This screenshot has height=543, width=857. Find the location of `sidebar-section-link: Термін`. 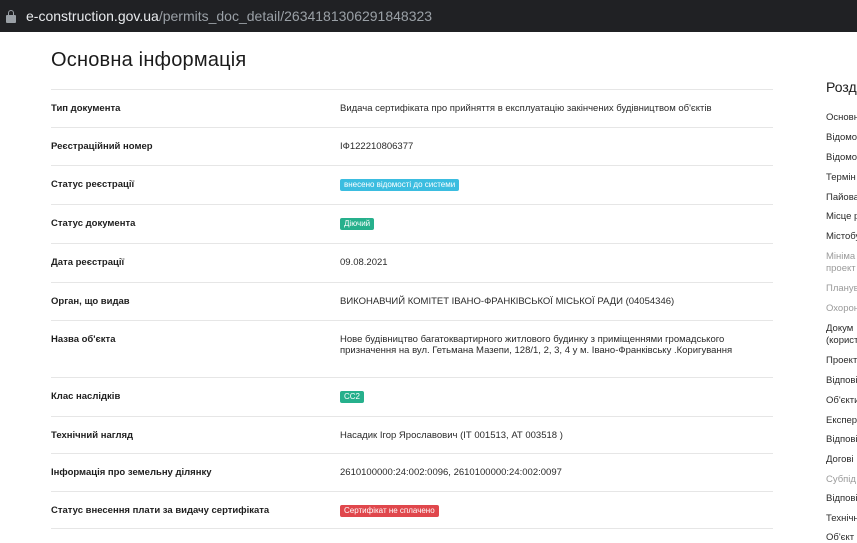

sidebar-section-link: Термін is located at coordinates (841, 177).